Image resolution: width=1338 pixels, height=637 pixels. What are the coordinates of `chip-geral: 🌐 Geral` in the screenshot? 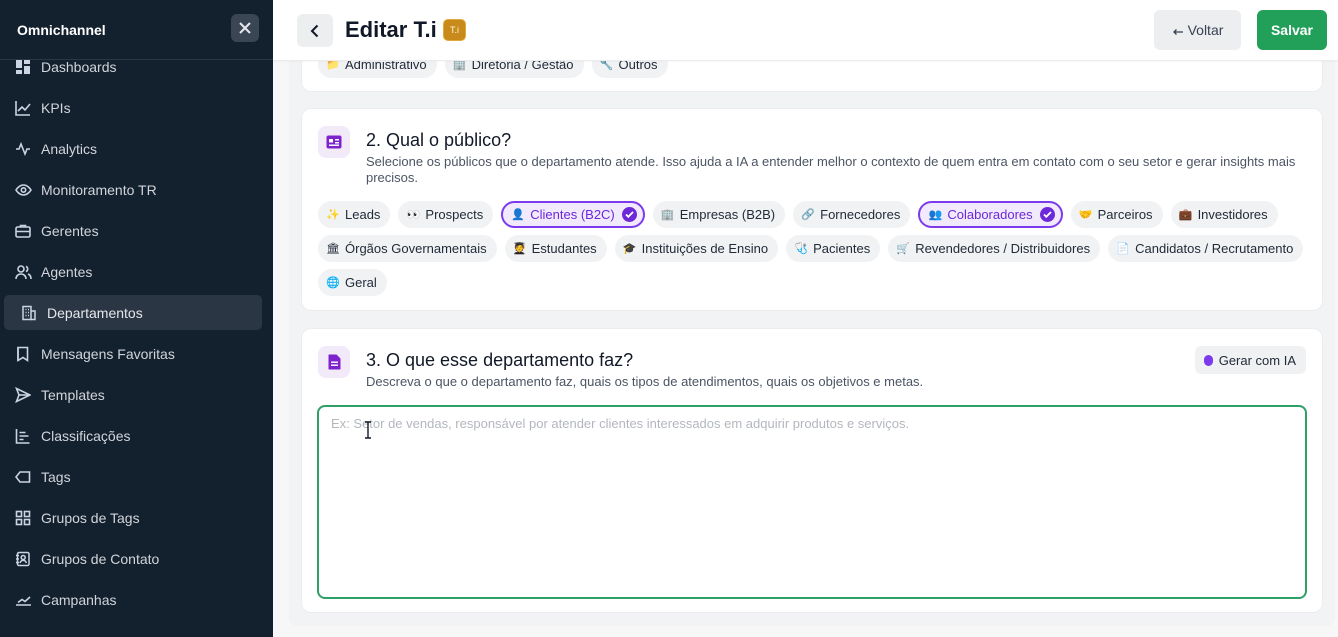 It's located at (352, 282).